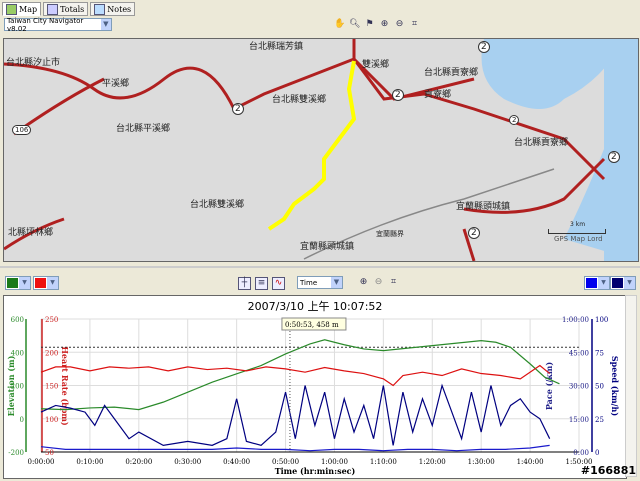 The width and height of the screenshot is (640, 481). I want to click on tab-label: Map, so click(28, 9).